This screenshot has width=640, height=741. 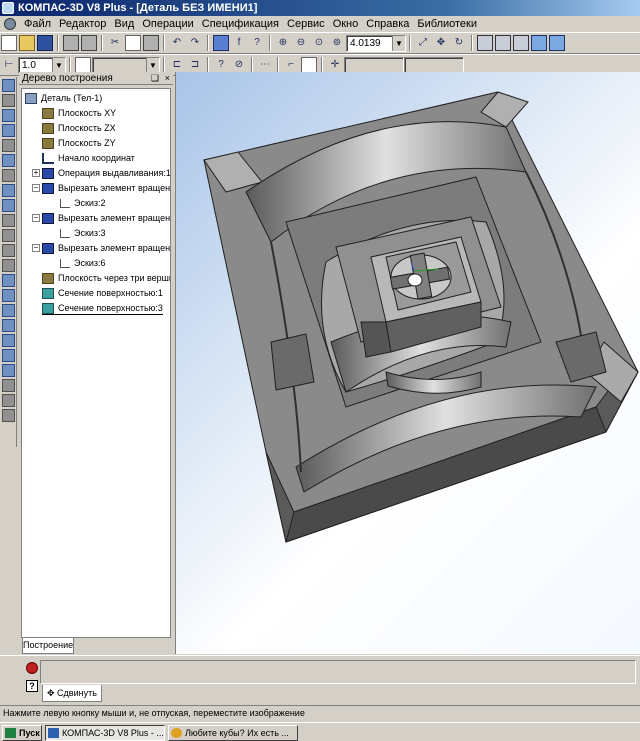 I want to click on tree-item-plane-zx: Плоскость ZX, so click(x=79, y=128).